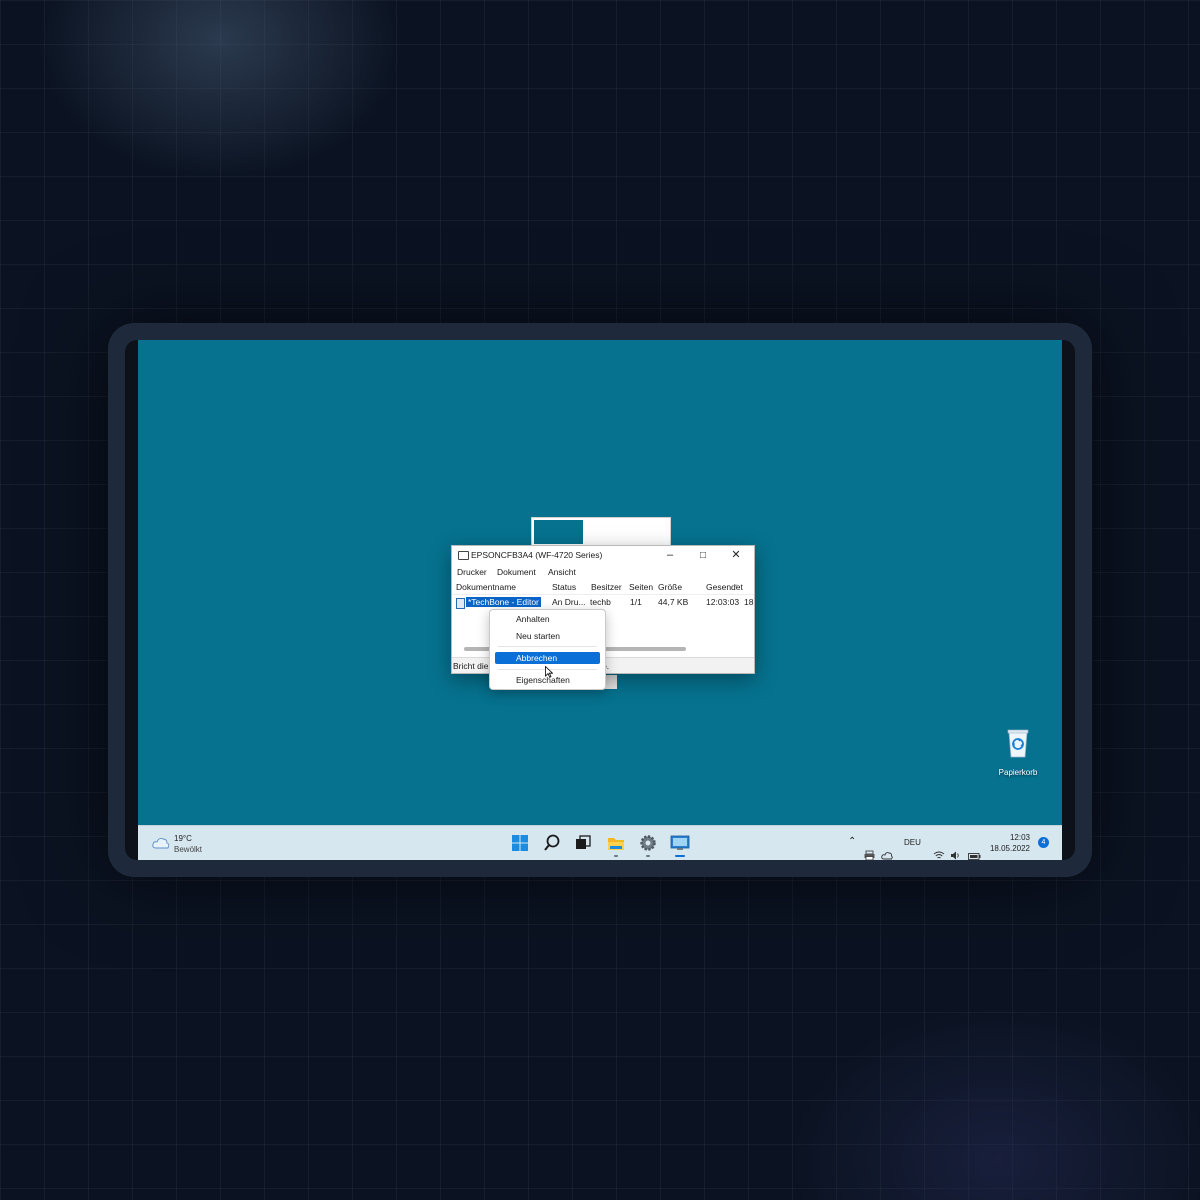 This screenshot has width=1200, height=1200. I want to click on job-owner: techb, so click(600, 602).